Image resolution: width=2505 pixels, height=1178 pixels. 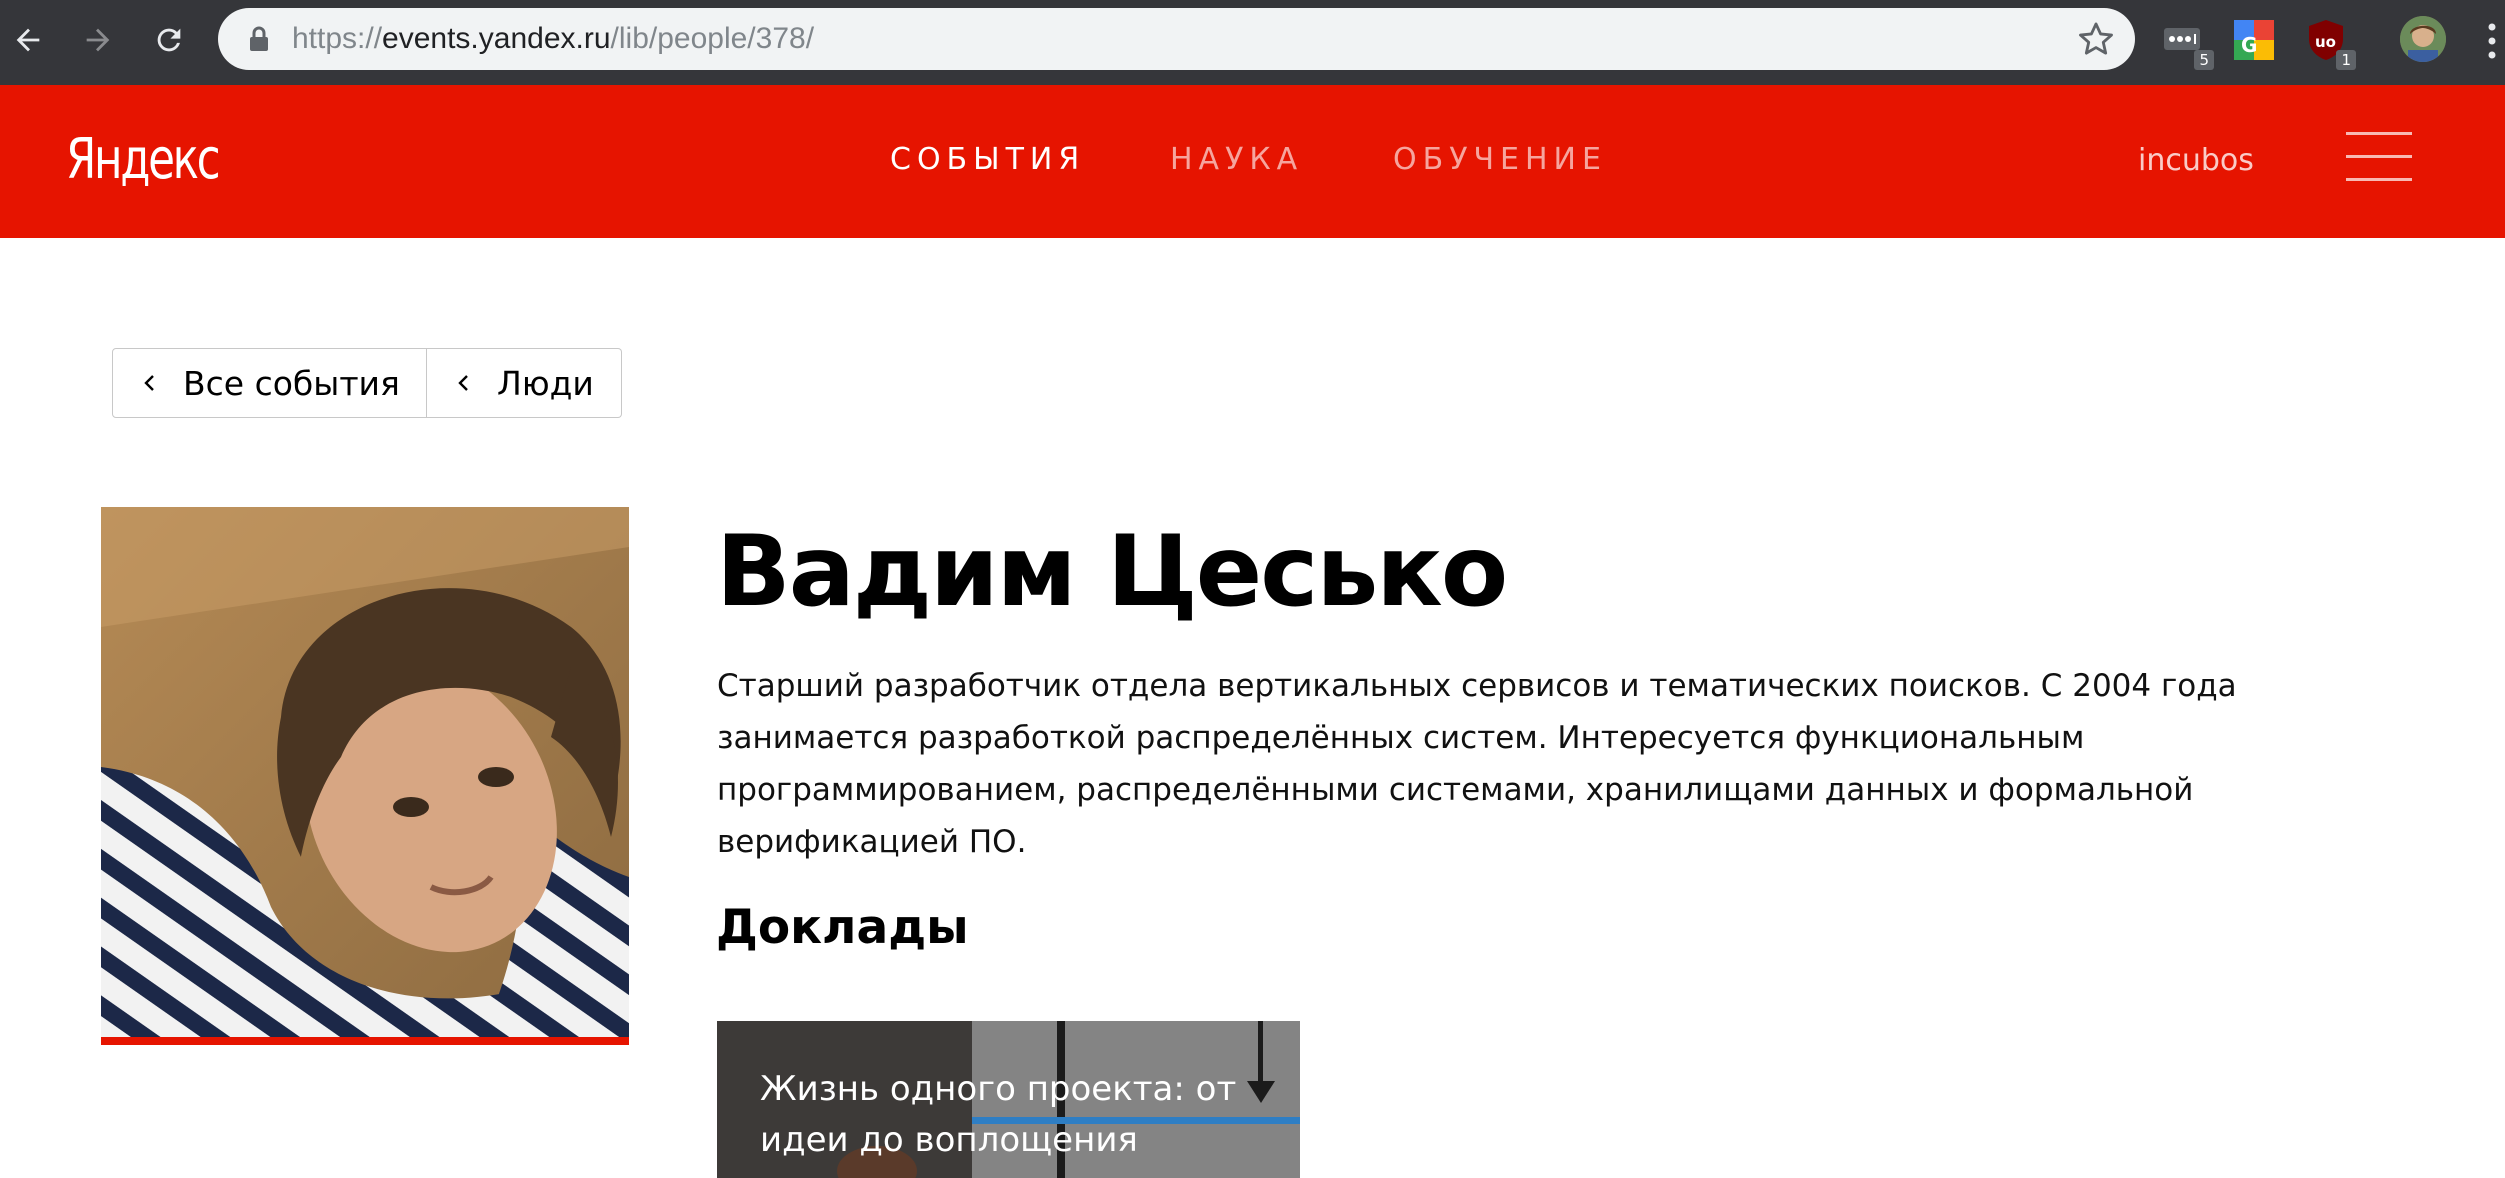 I want to click on photo-accent-bar, so click(x=365, y=1041).